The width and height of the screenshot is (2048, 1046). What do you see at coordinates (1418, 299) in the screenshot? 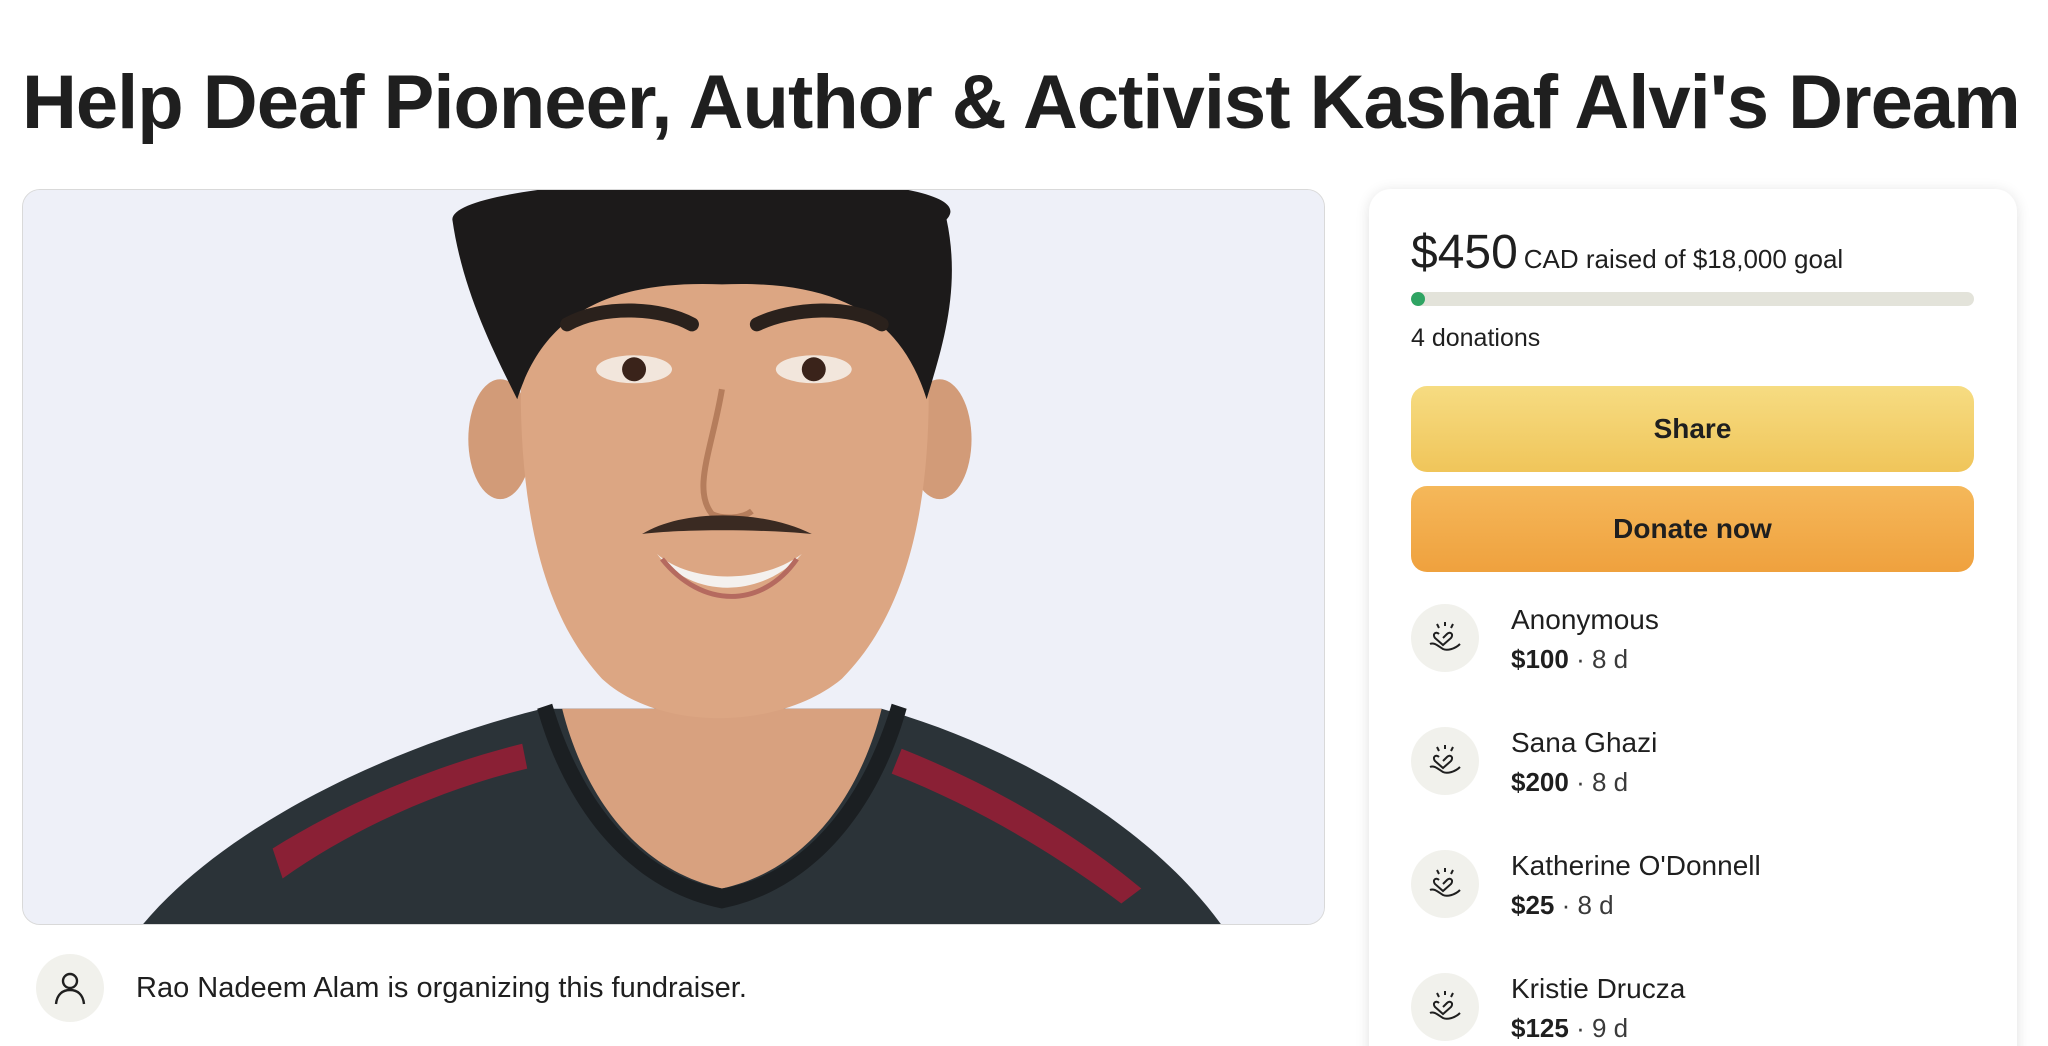
I see `progress-fill` at bounding box center [1418, 299].